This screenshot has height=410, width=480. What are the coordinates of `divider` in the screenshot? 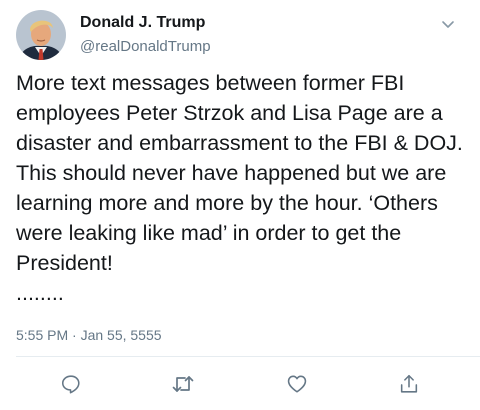 It's located at (248, 356).